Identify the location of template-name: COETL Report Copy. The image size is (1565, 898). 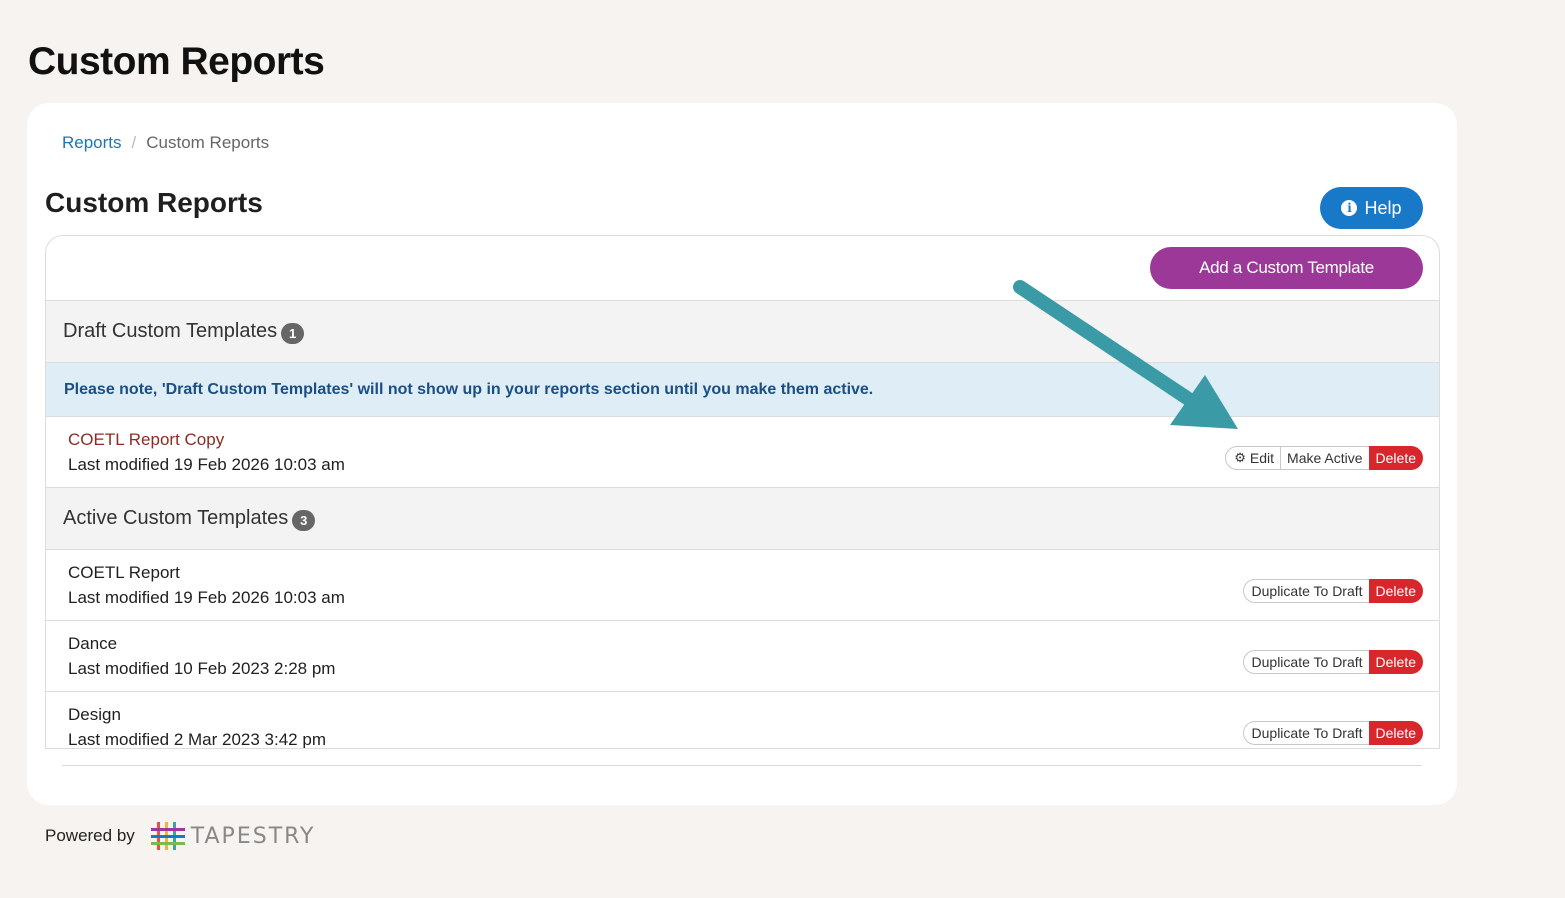
(146, 440).